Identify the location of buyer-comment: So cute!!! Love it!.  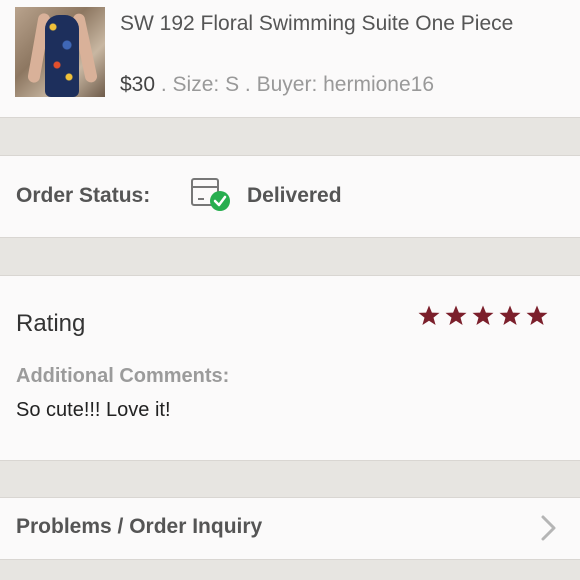
(93, 410).